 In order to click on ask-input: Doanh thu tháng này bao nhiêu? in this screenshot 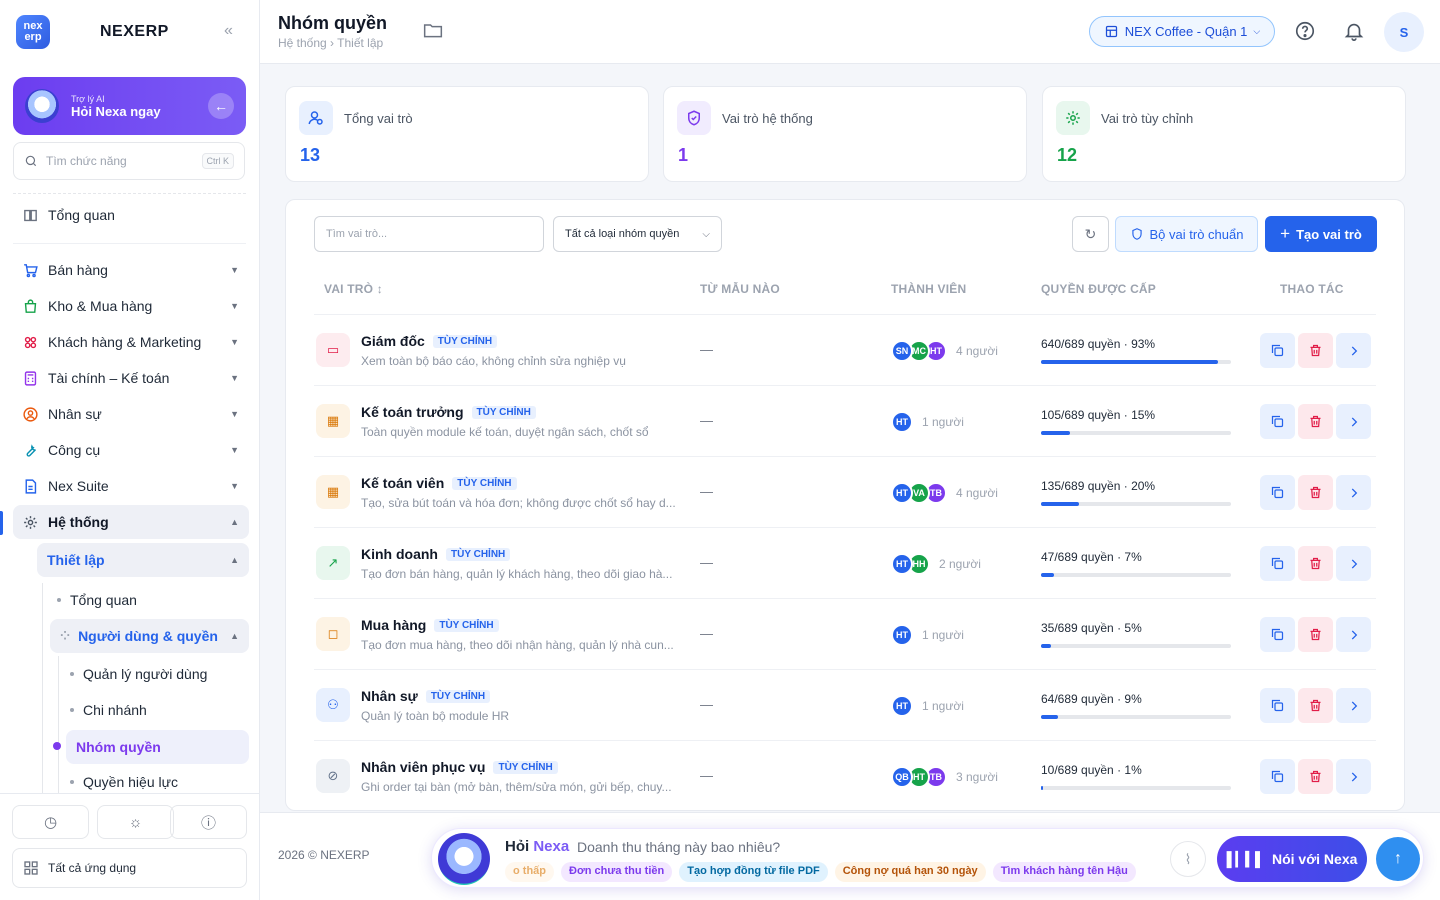, I will do `click(678, 847)`.